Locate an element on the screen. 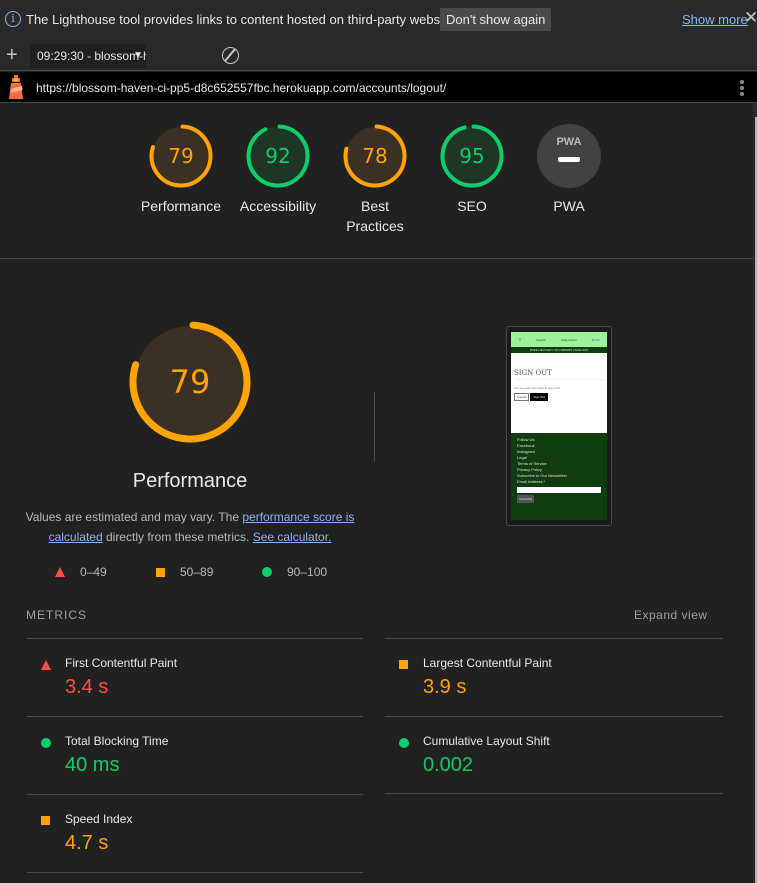 Image resolution: width=757 pixels, height=883 pixels. chevron-down-icon: ▼ is located at coordinates (138, 55).